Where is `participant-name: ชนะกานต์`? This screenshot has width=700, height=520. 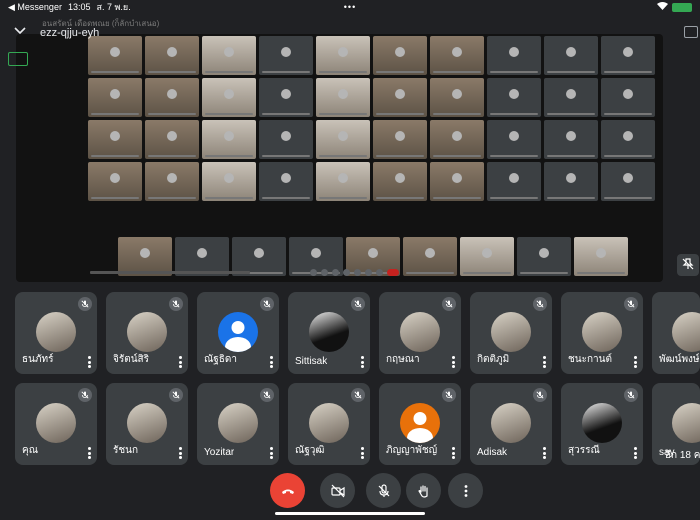
participant-name: ชนะกานต์ is located at coordinates (590, 359).